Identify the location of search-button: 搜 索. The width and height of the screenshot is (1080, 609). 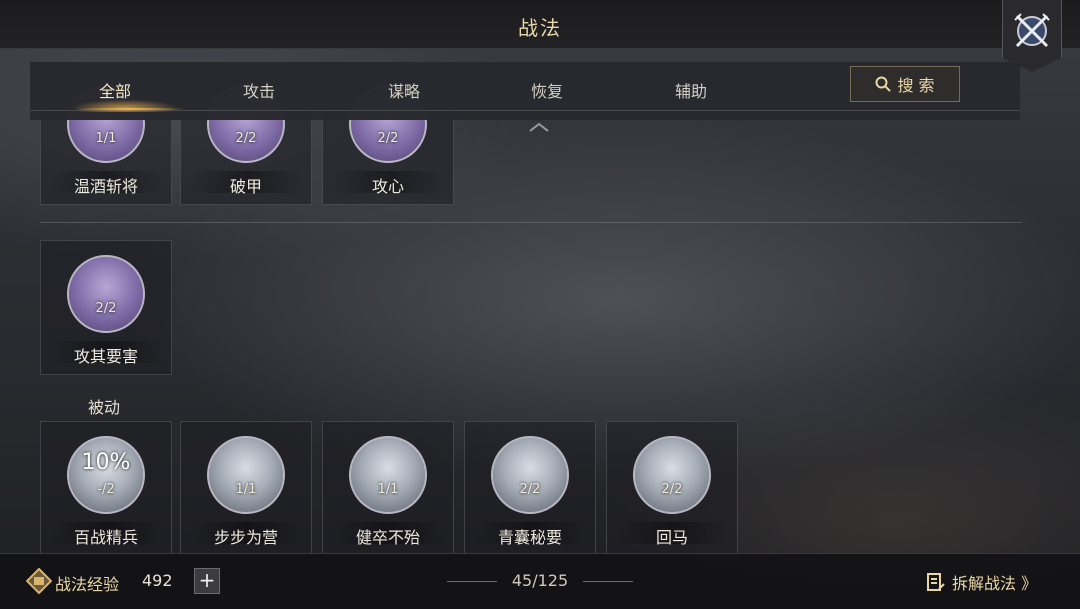
(905, 84).